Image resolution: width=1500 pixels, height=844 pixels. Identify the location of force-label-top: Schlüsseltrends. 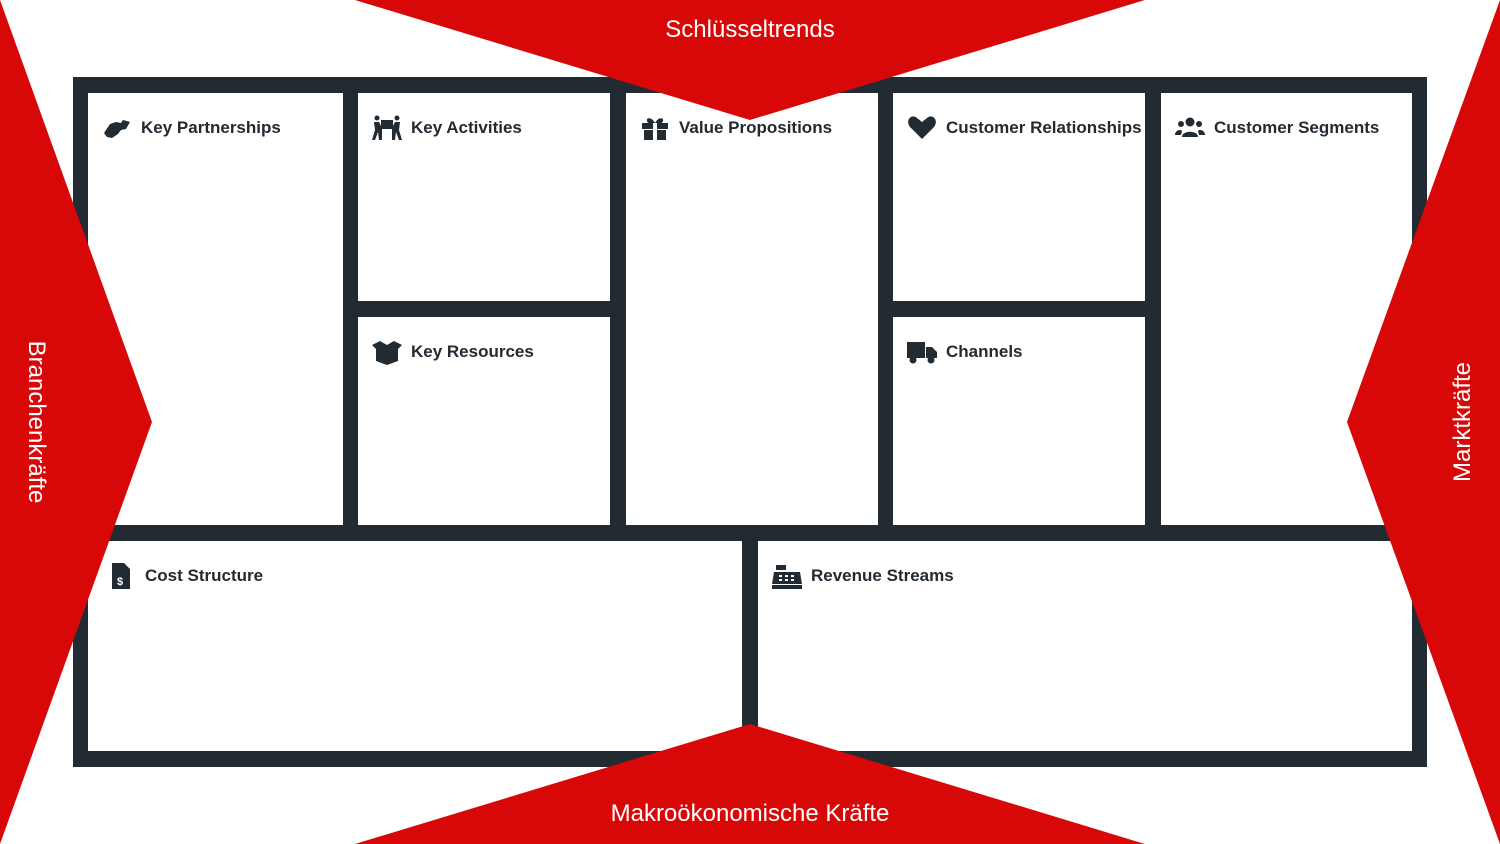
(750, 29).